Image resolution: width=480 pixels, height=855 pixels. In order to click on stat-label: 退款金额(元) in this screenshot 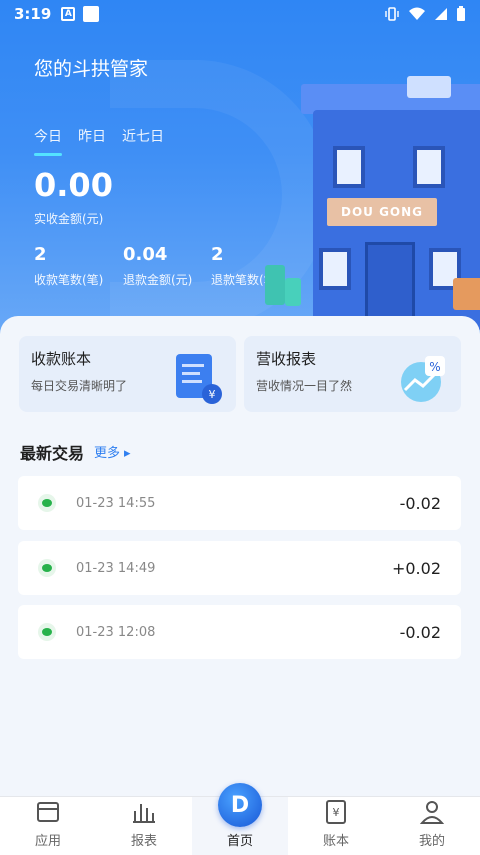, I will do `click(158, 280)`.